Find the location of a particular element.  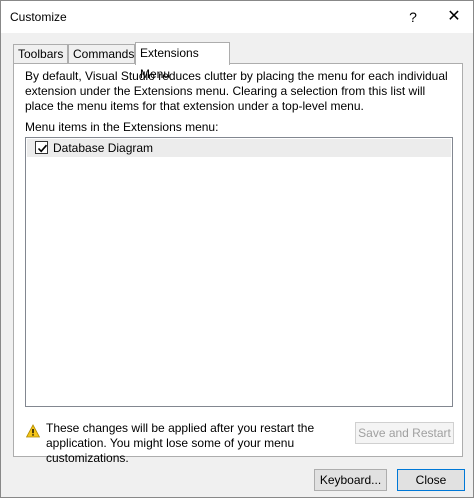

list-item: Database Diagram is located at coordinates (239, 148).